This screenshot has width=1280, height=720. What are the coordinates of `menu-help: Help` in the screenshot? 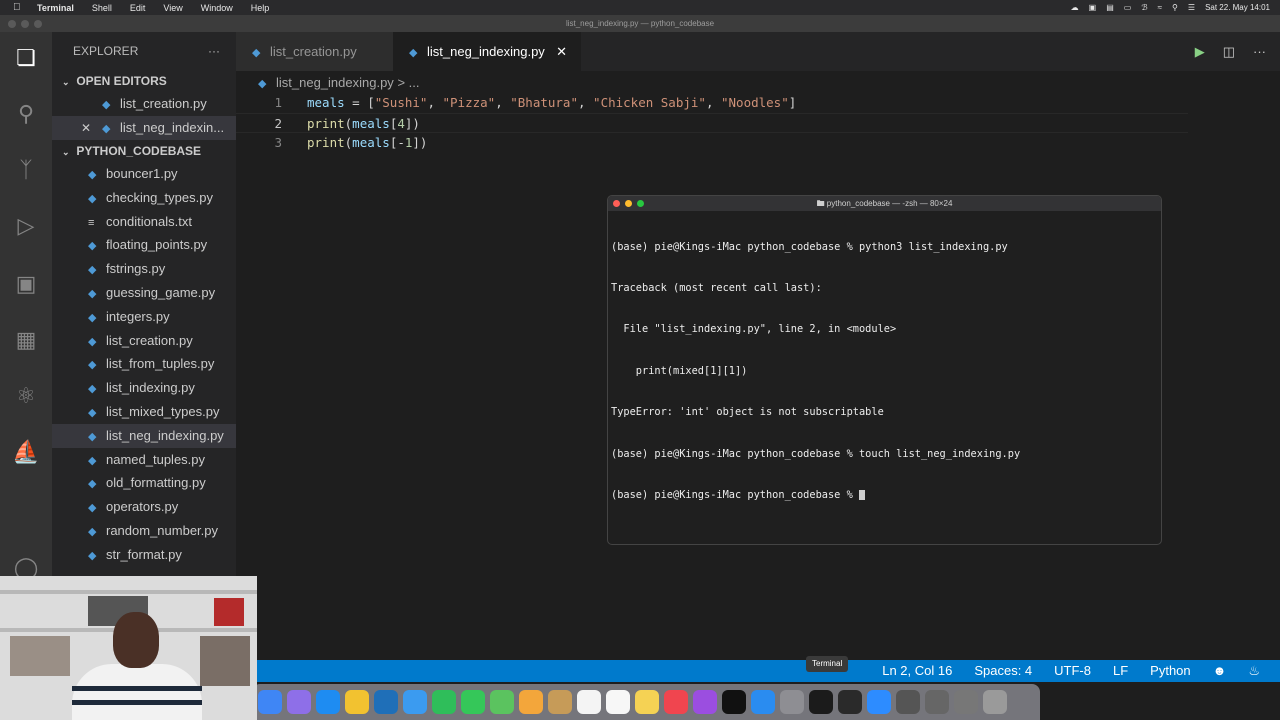 It's located at (260, 8).